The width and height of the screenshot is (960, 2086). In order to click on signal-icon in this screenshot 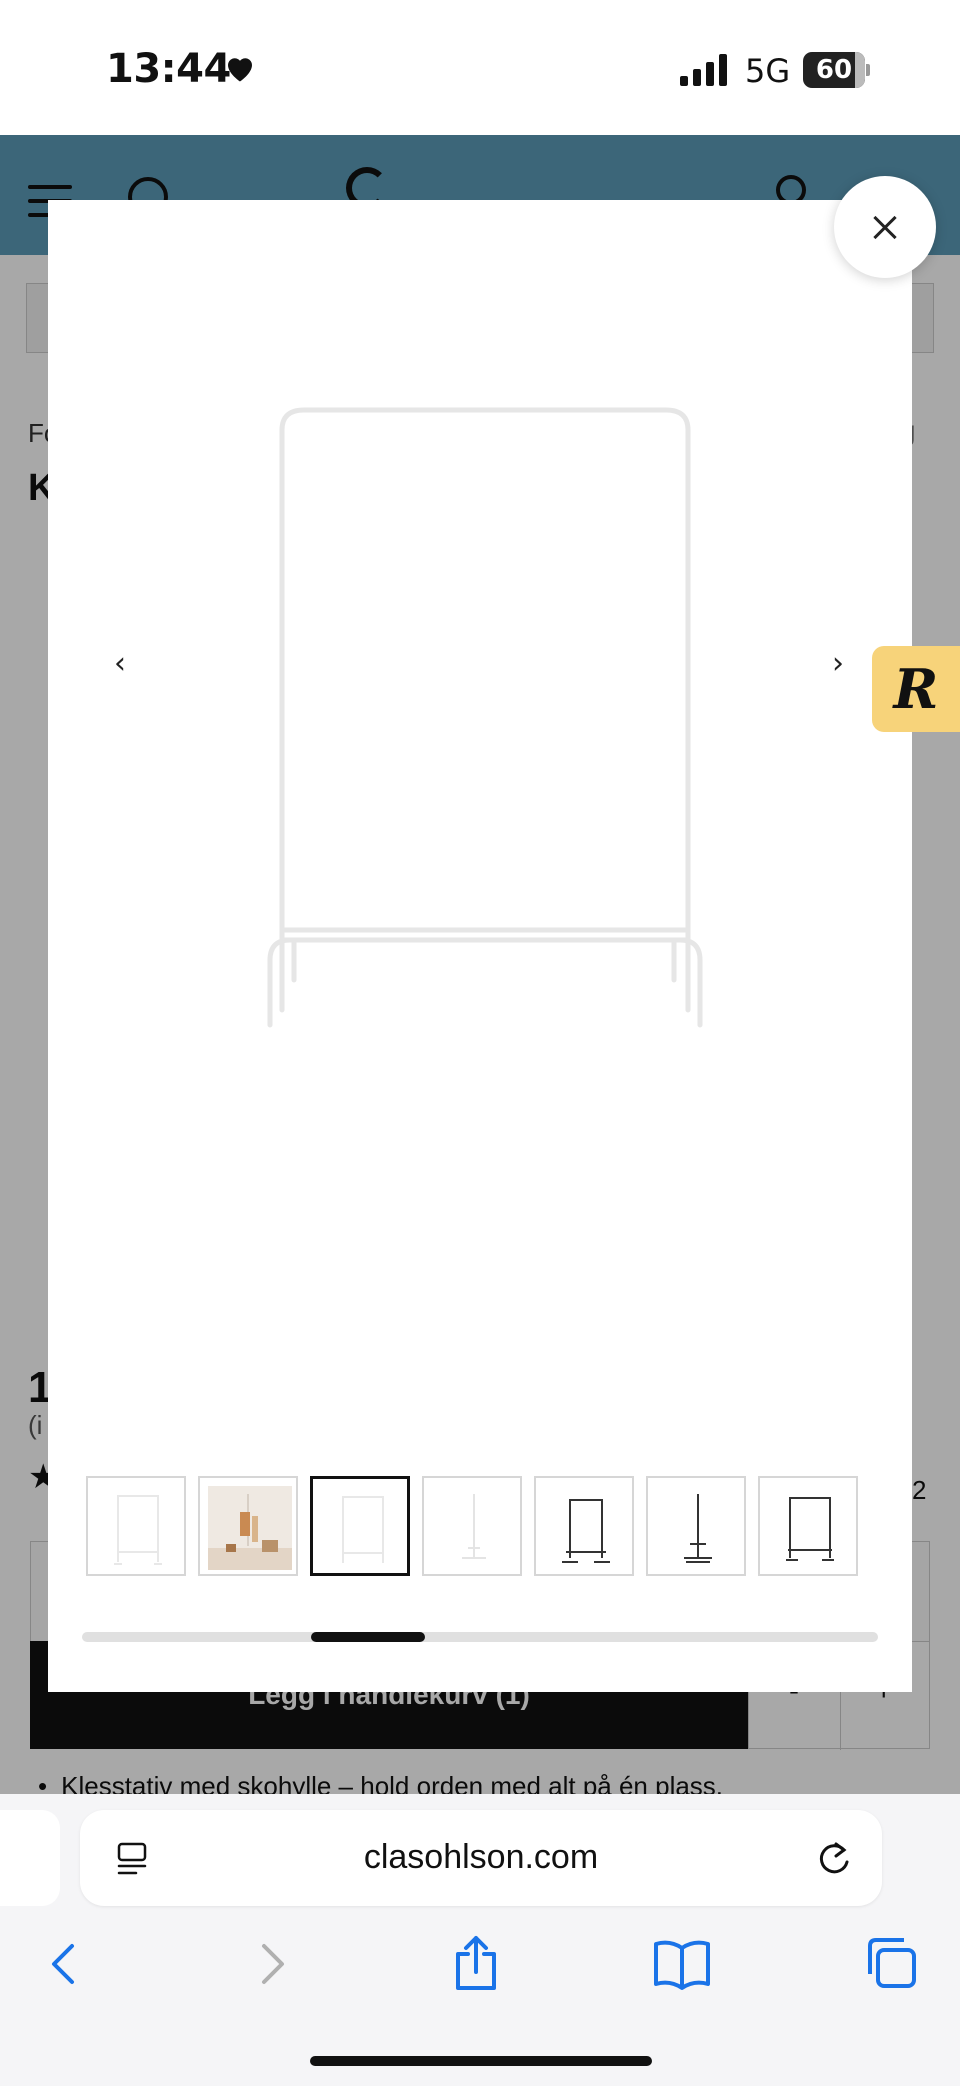, I will do `click(703, 70)`.